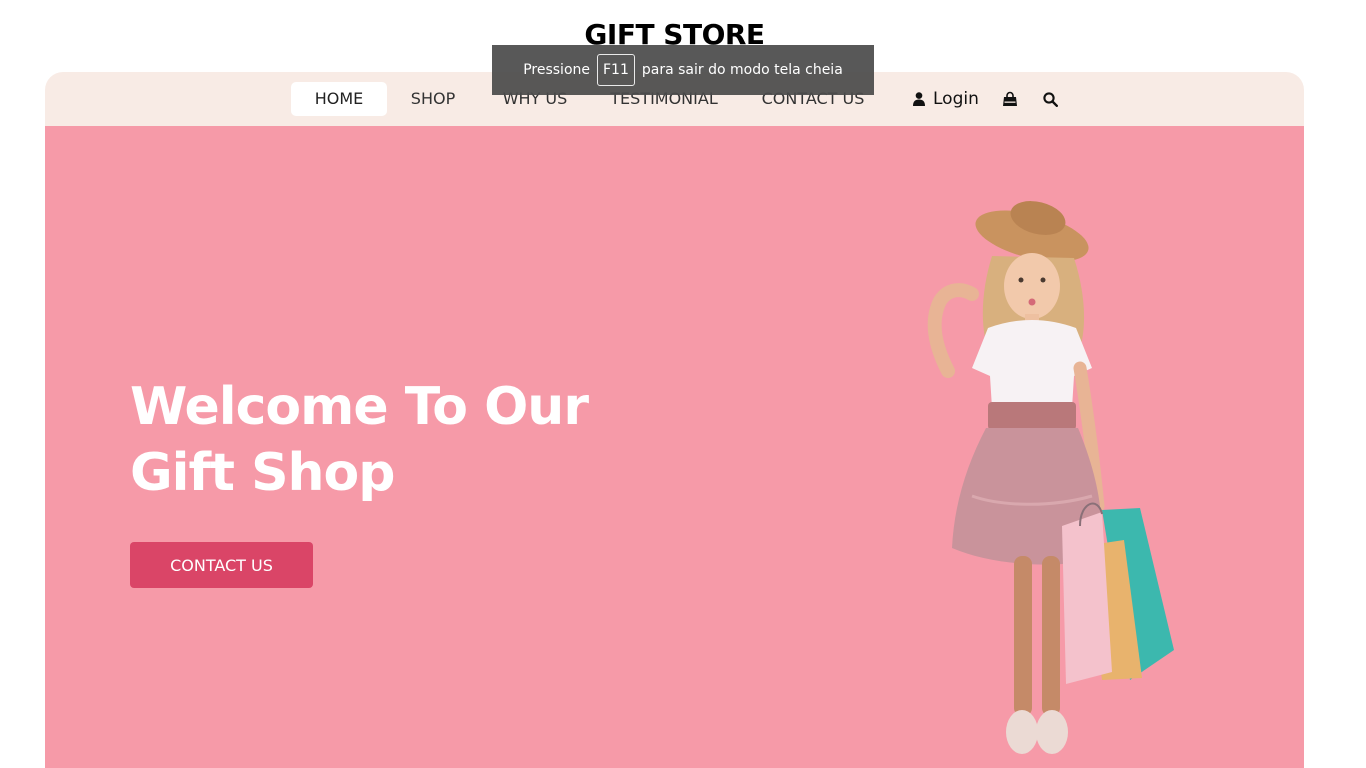  Describe the element at coordinates (263, 473) in the screenshot. I see `hero-title-line-2: Gift Shop` at that location.